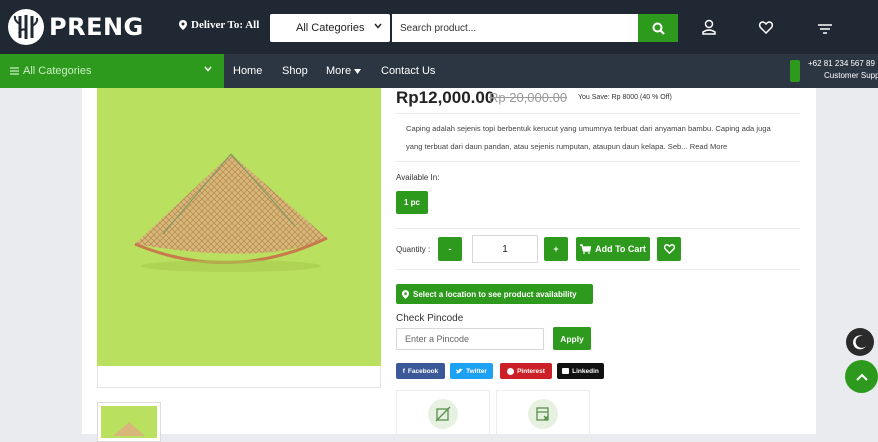 The width and height of the screenshot is (878, 442). I want to click on cart-button, so click(825, 27).